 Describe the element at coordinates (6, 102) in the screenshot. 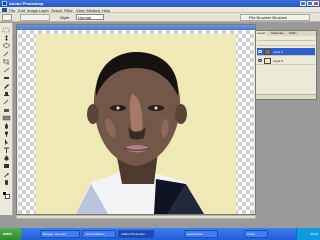

I see `history-brush-tool-icon` at that location.